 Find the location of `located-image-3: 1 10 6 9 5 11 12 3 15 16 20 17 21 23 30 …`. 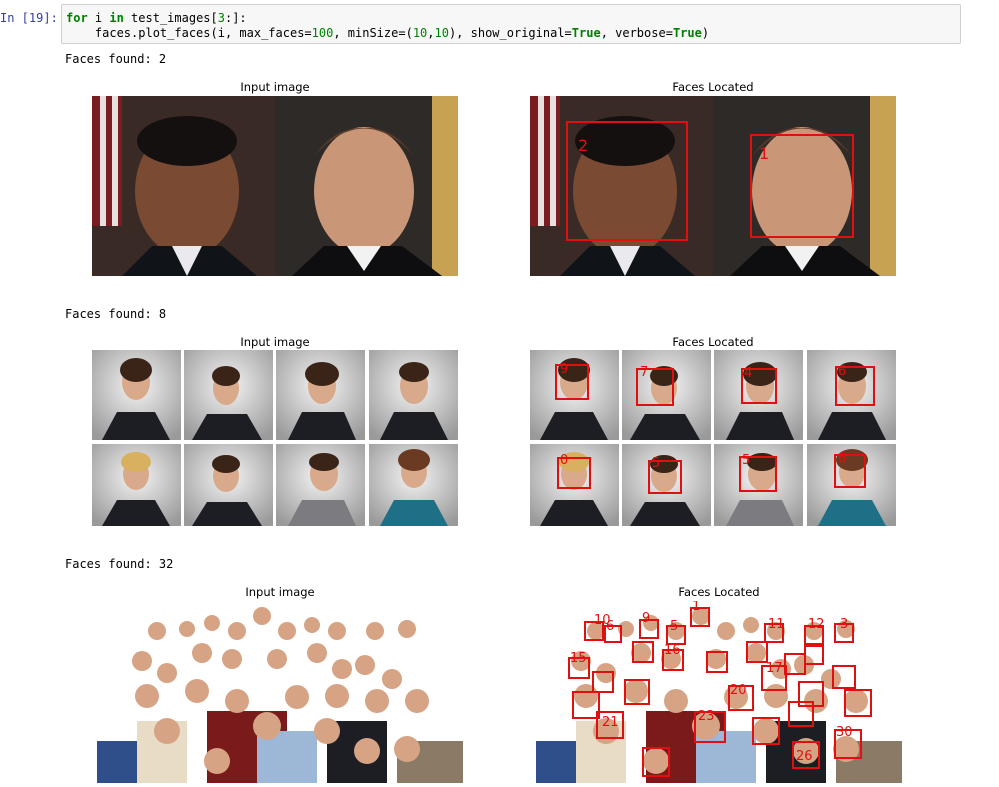

located-image-3: 1 10 6 9 5 11 12 3 15 16 20 17 21 23 30 … is located at coordinates (719, 692).